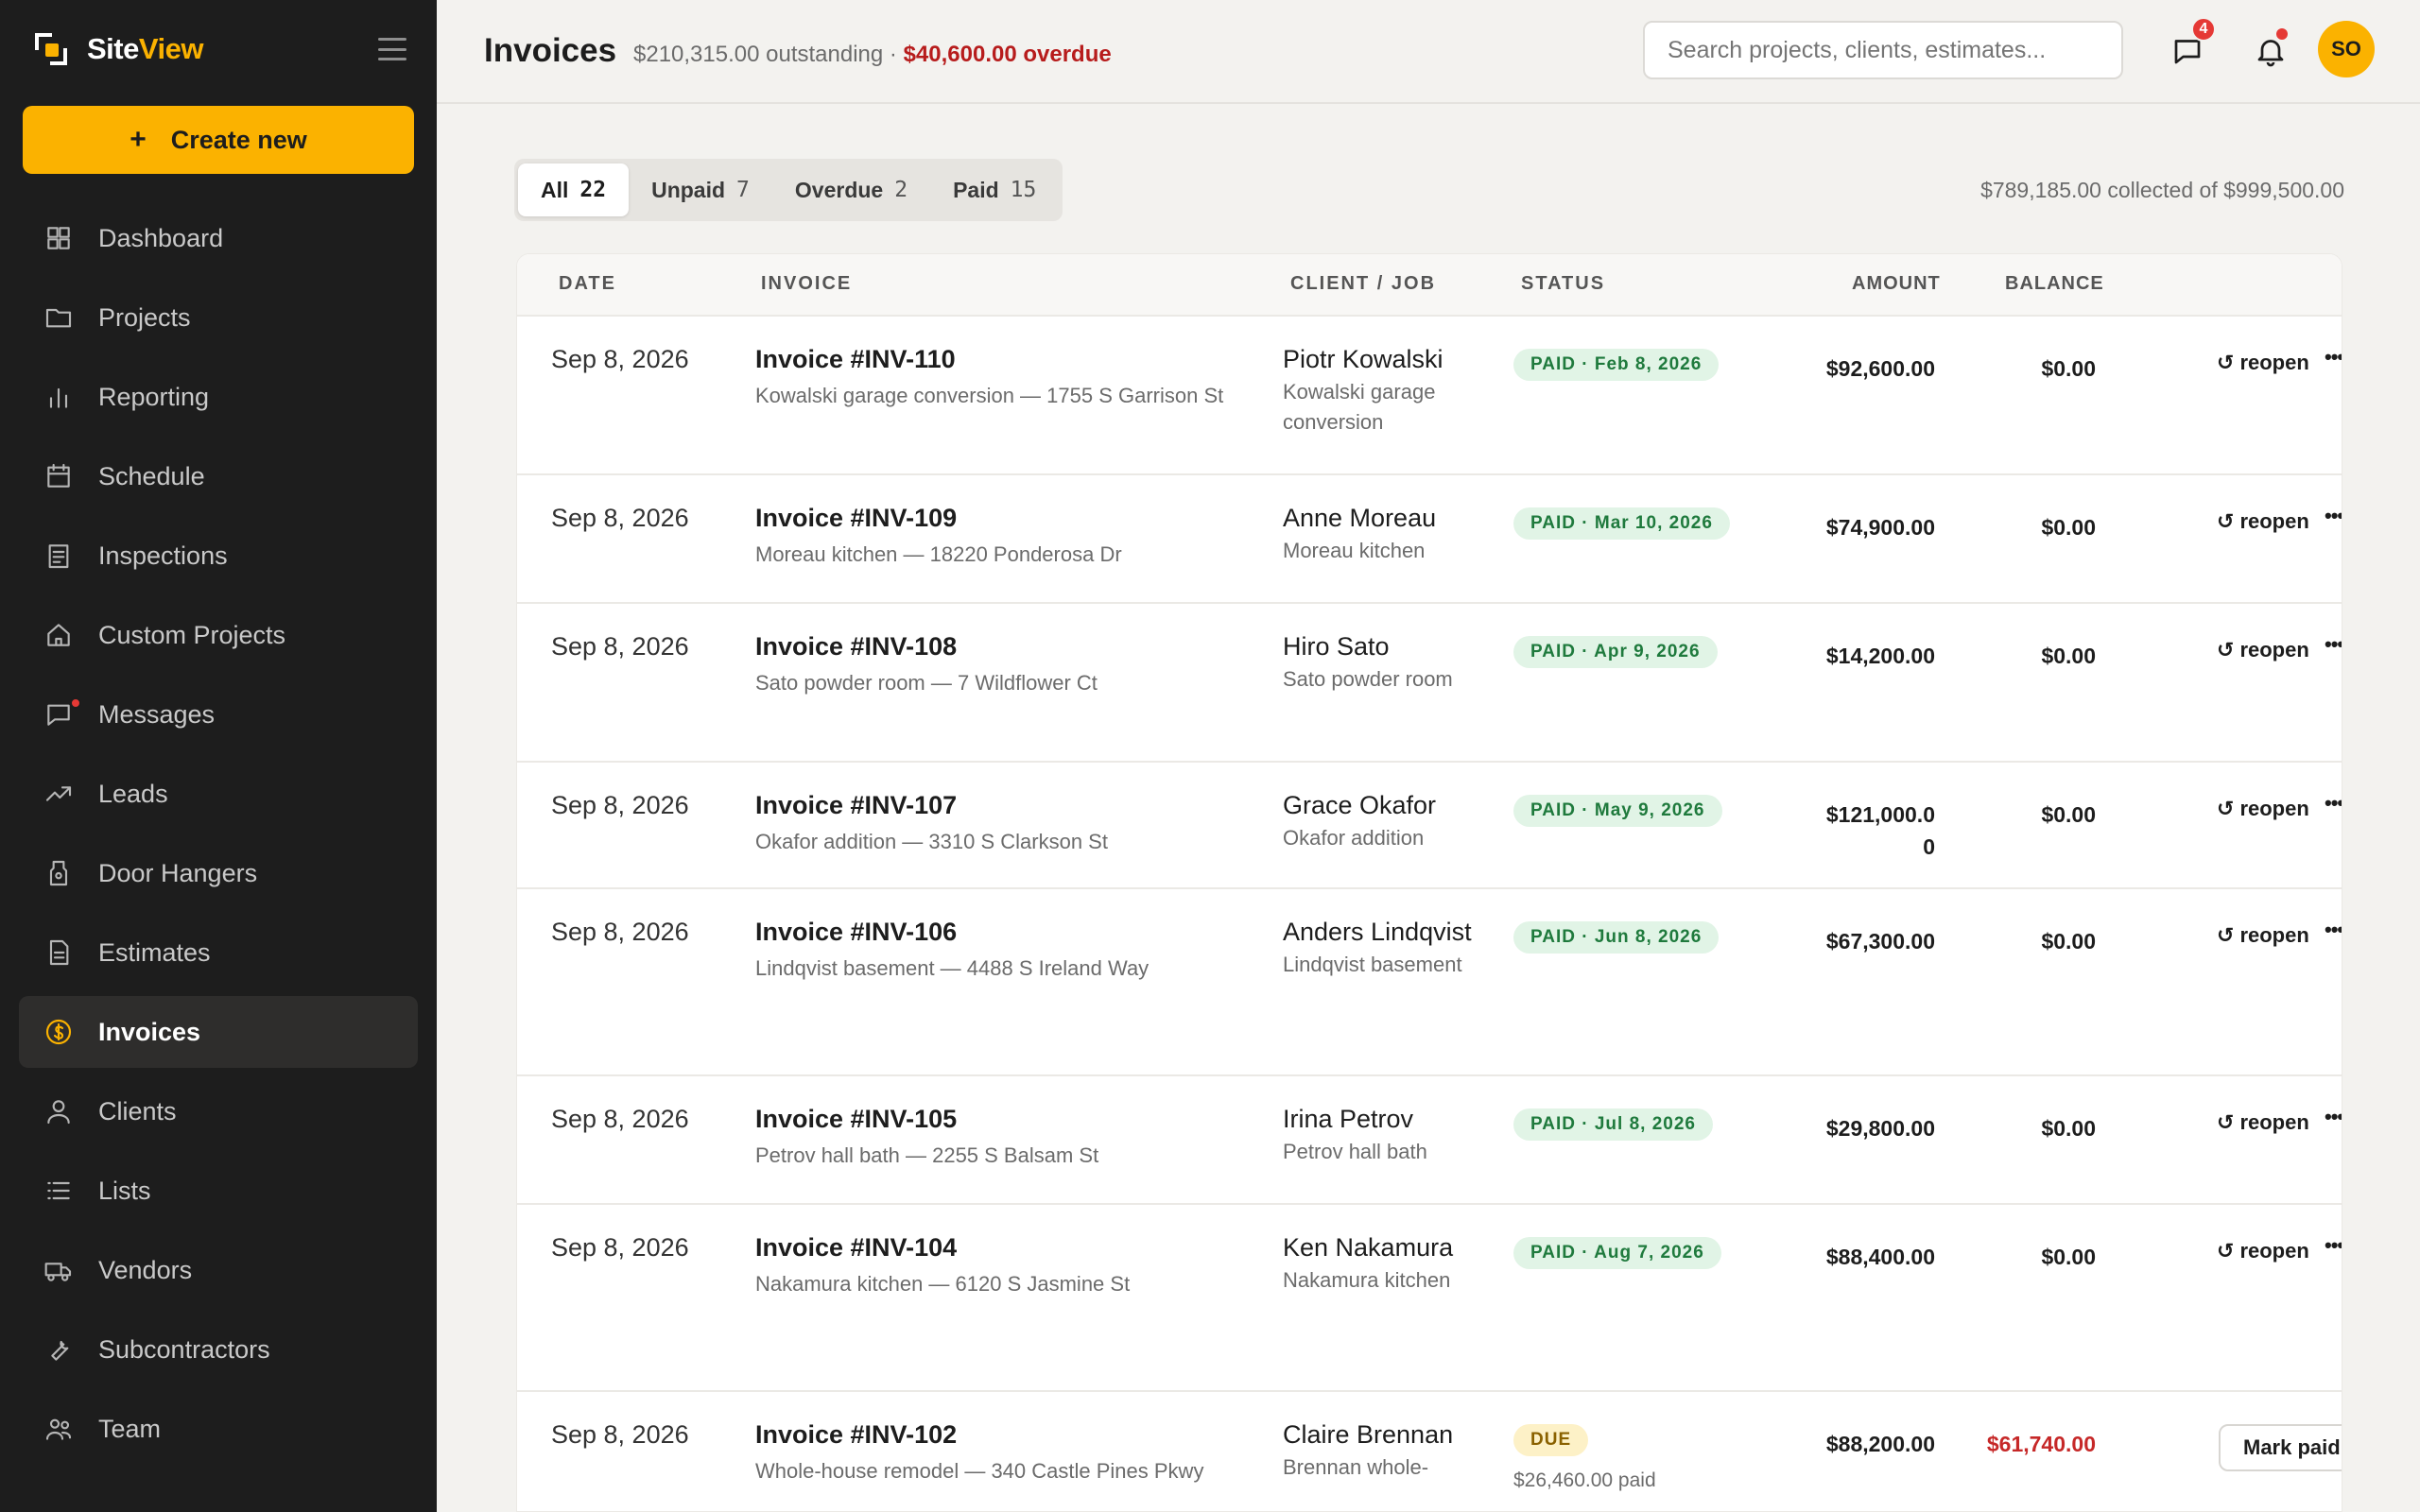  What do you see at coordinates (58, 873) in the screenshot?
I see `tag-icon` at bounding box center [58, 873].